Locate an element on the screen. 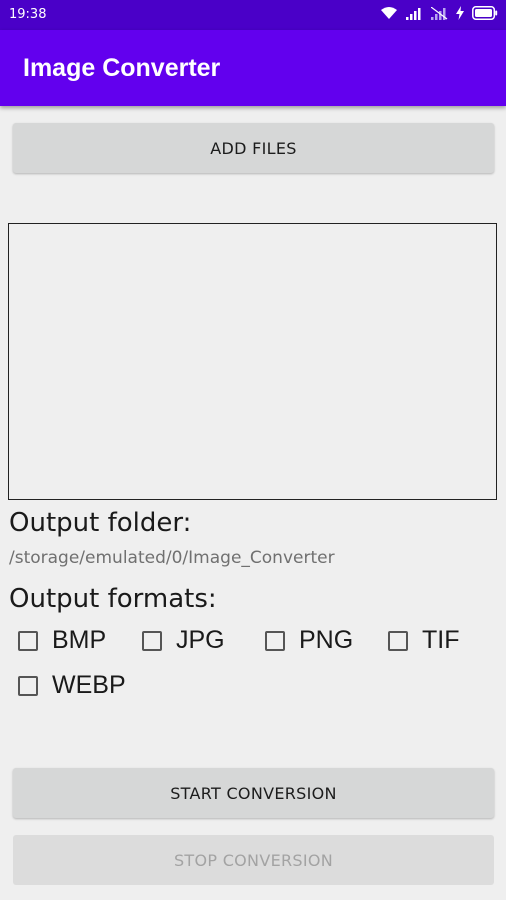 The height and width of the screenshot is (900, 506). status-icons is located at coordinates (439, 13).